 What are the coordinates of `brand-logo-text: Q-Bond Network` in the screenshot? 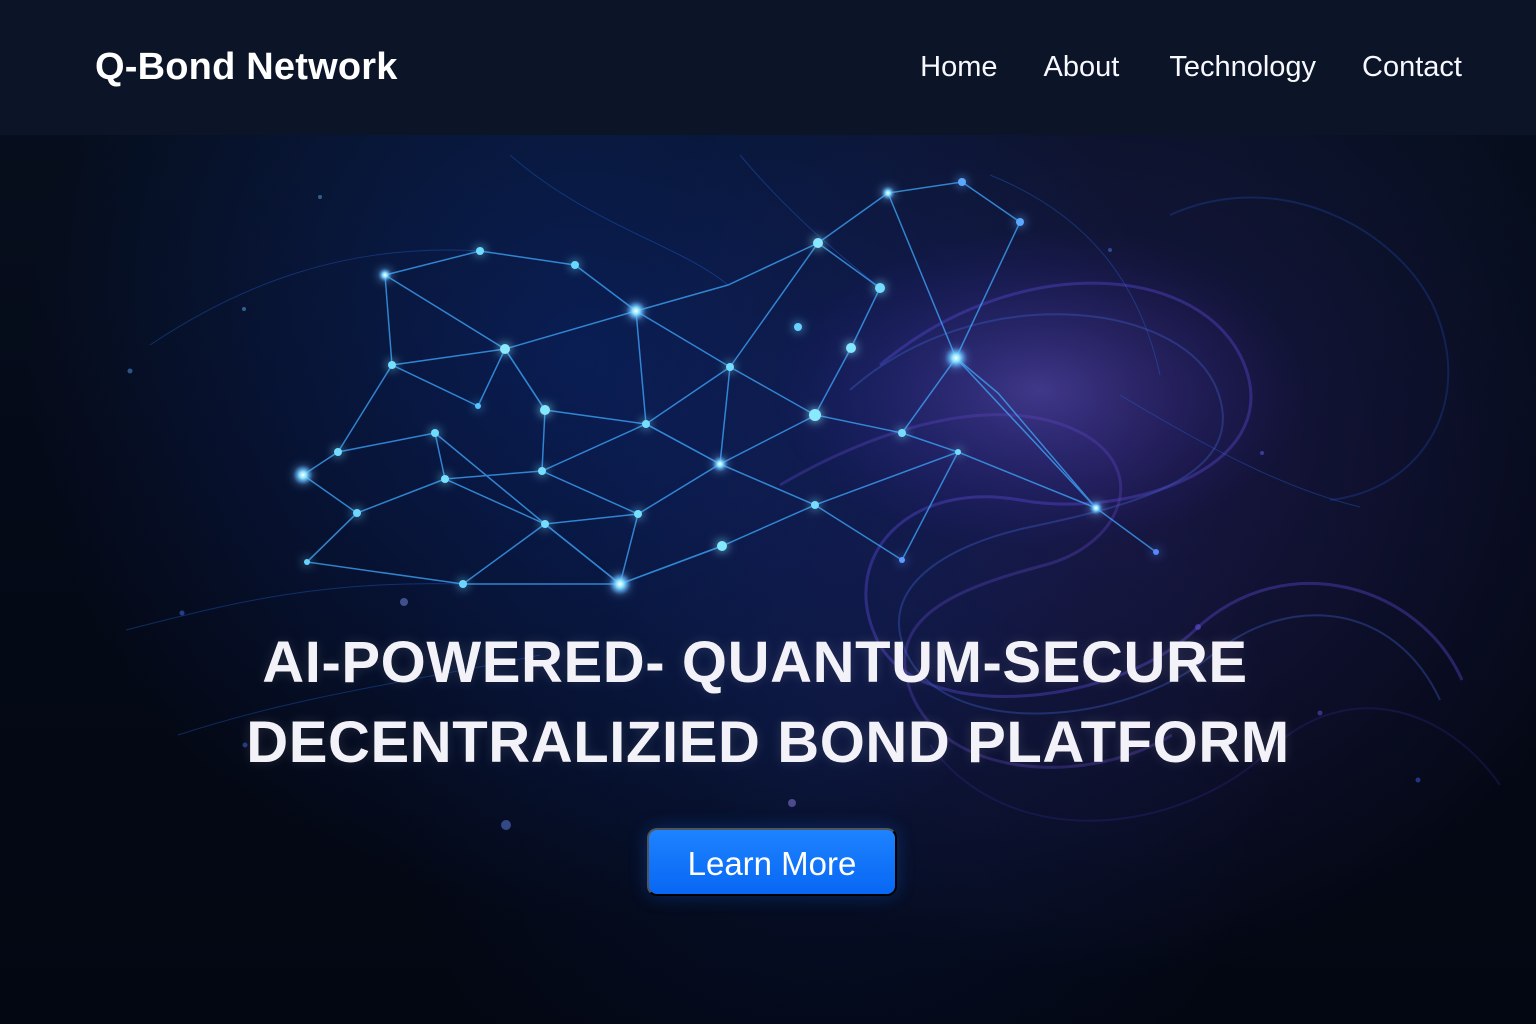 It's located at (246, 67).